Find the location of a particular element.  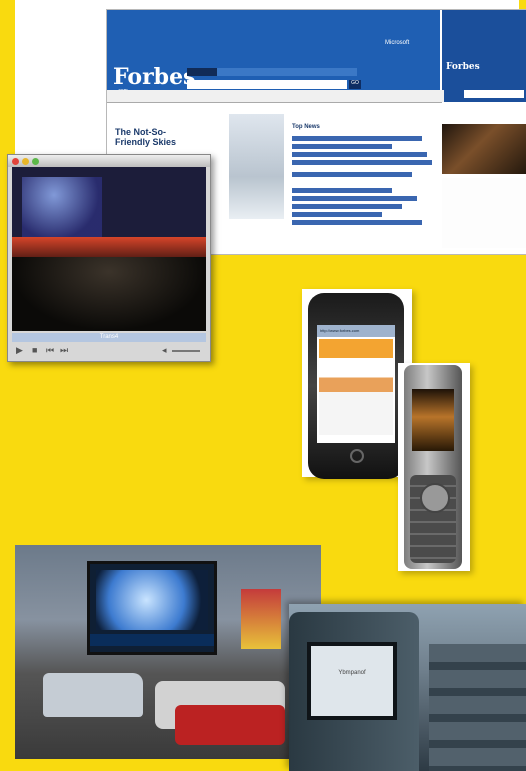

right-header-promo: Forbes is located at coordinates (484, 81).